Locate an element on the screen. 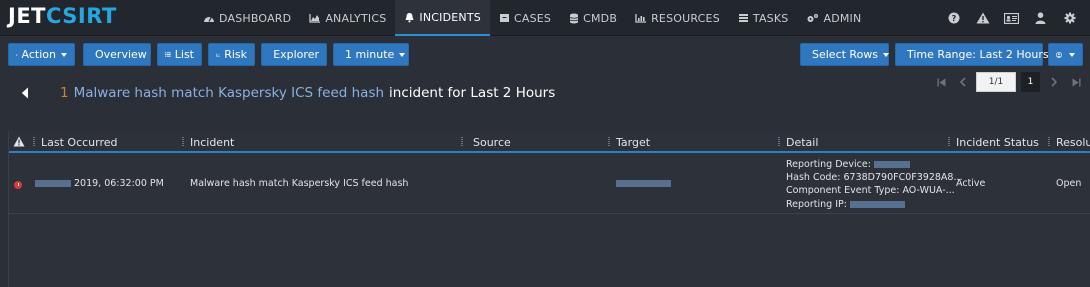 This screenshot has height=287, width=1090. user-icon is located at coordinates (1040, 18).